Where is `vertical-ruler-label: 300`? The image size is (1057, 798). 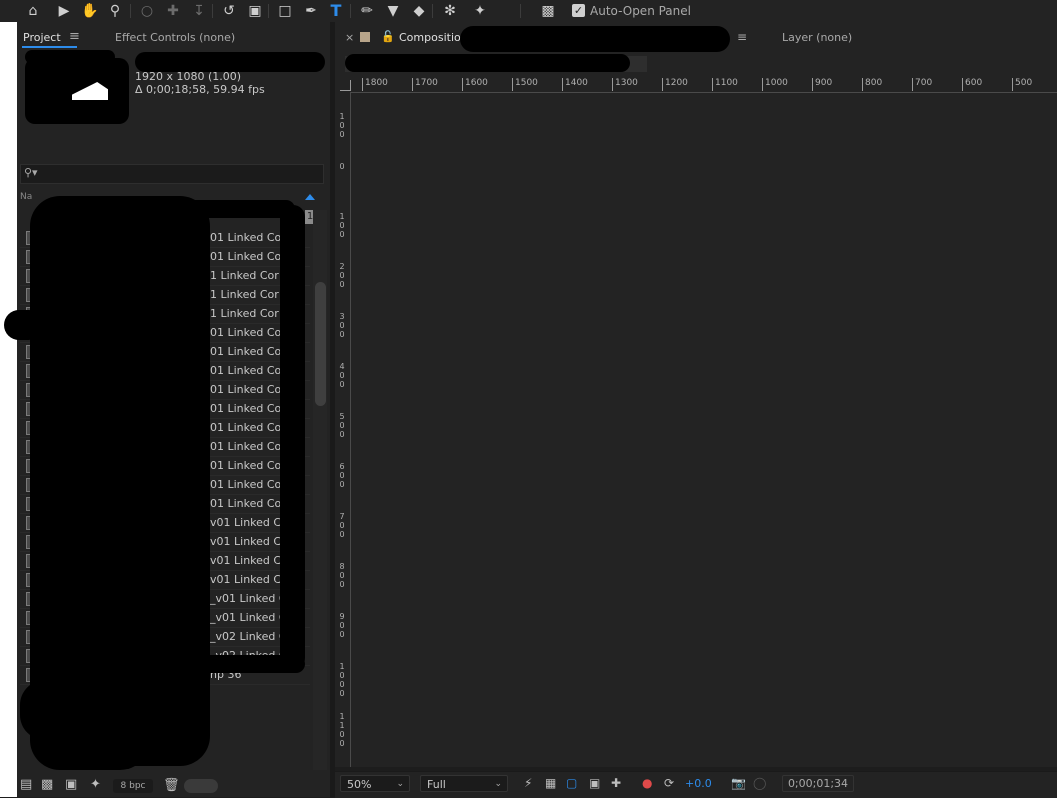 vertical-ruler-label: 300 is located at coordinates (342, 325).